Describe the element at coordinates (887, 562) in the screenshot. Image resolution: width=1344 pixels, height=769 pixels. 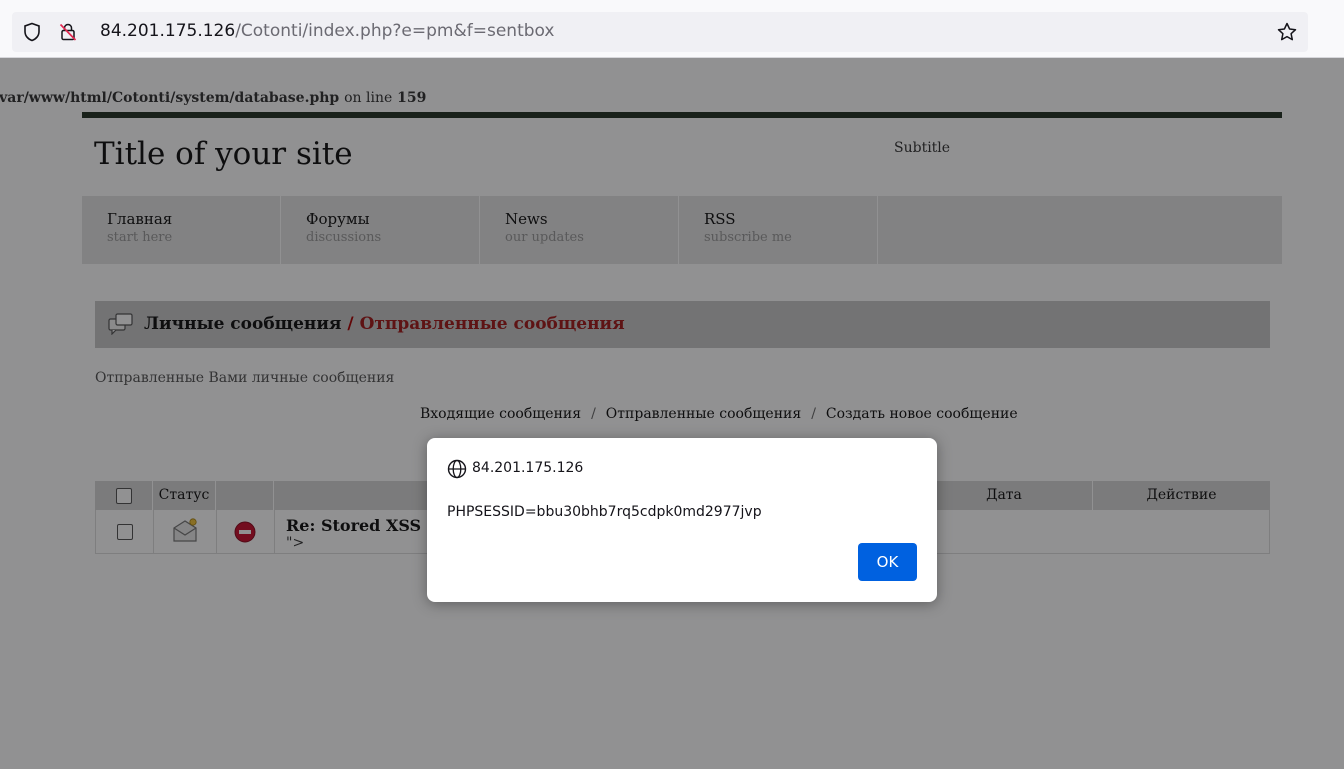
I see `ok-button: OK` at that location.